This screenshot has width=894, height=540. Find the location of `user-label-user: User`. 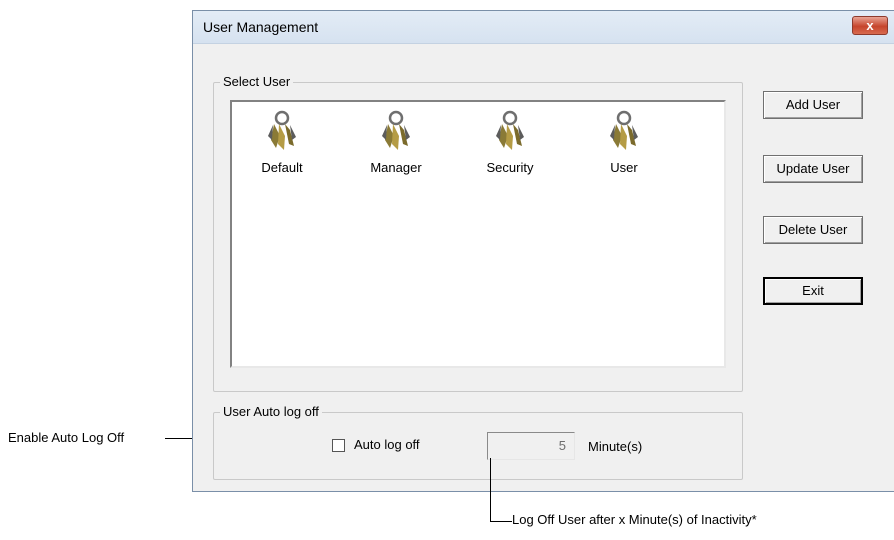

user-label-user: User is located at coordinates (624, 167).